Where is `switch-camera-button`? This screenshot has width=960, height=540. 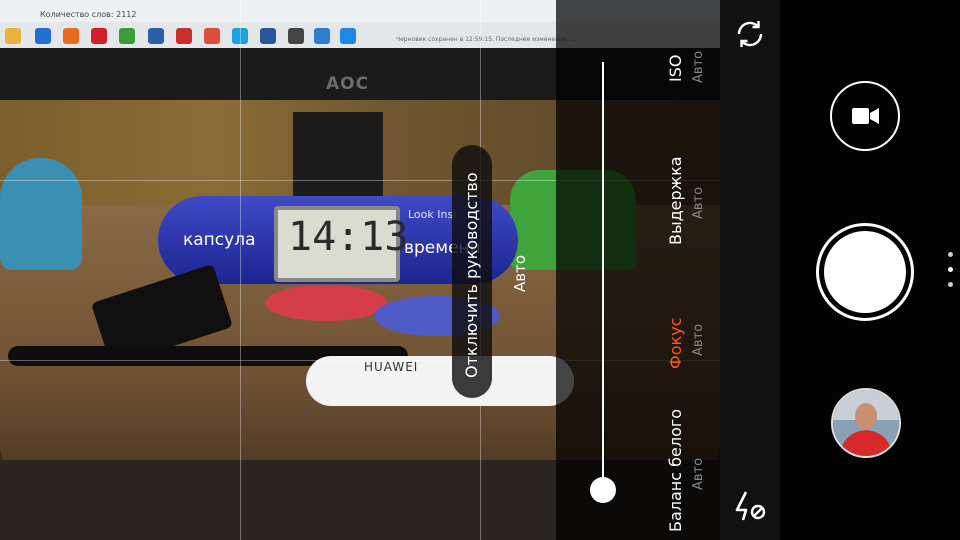
switch-camera-button is located at coordinates (750, 34).